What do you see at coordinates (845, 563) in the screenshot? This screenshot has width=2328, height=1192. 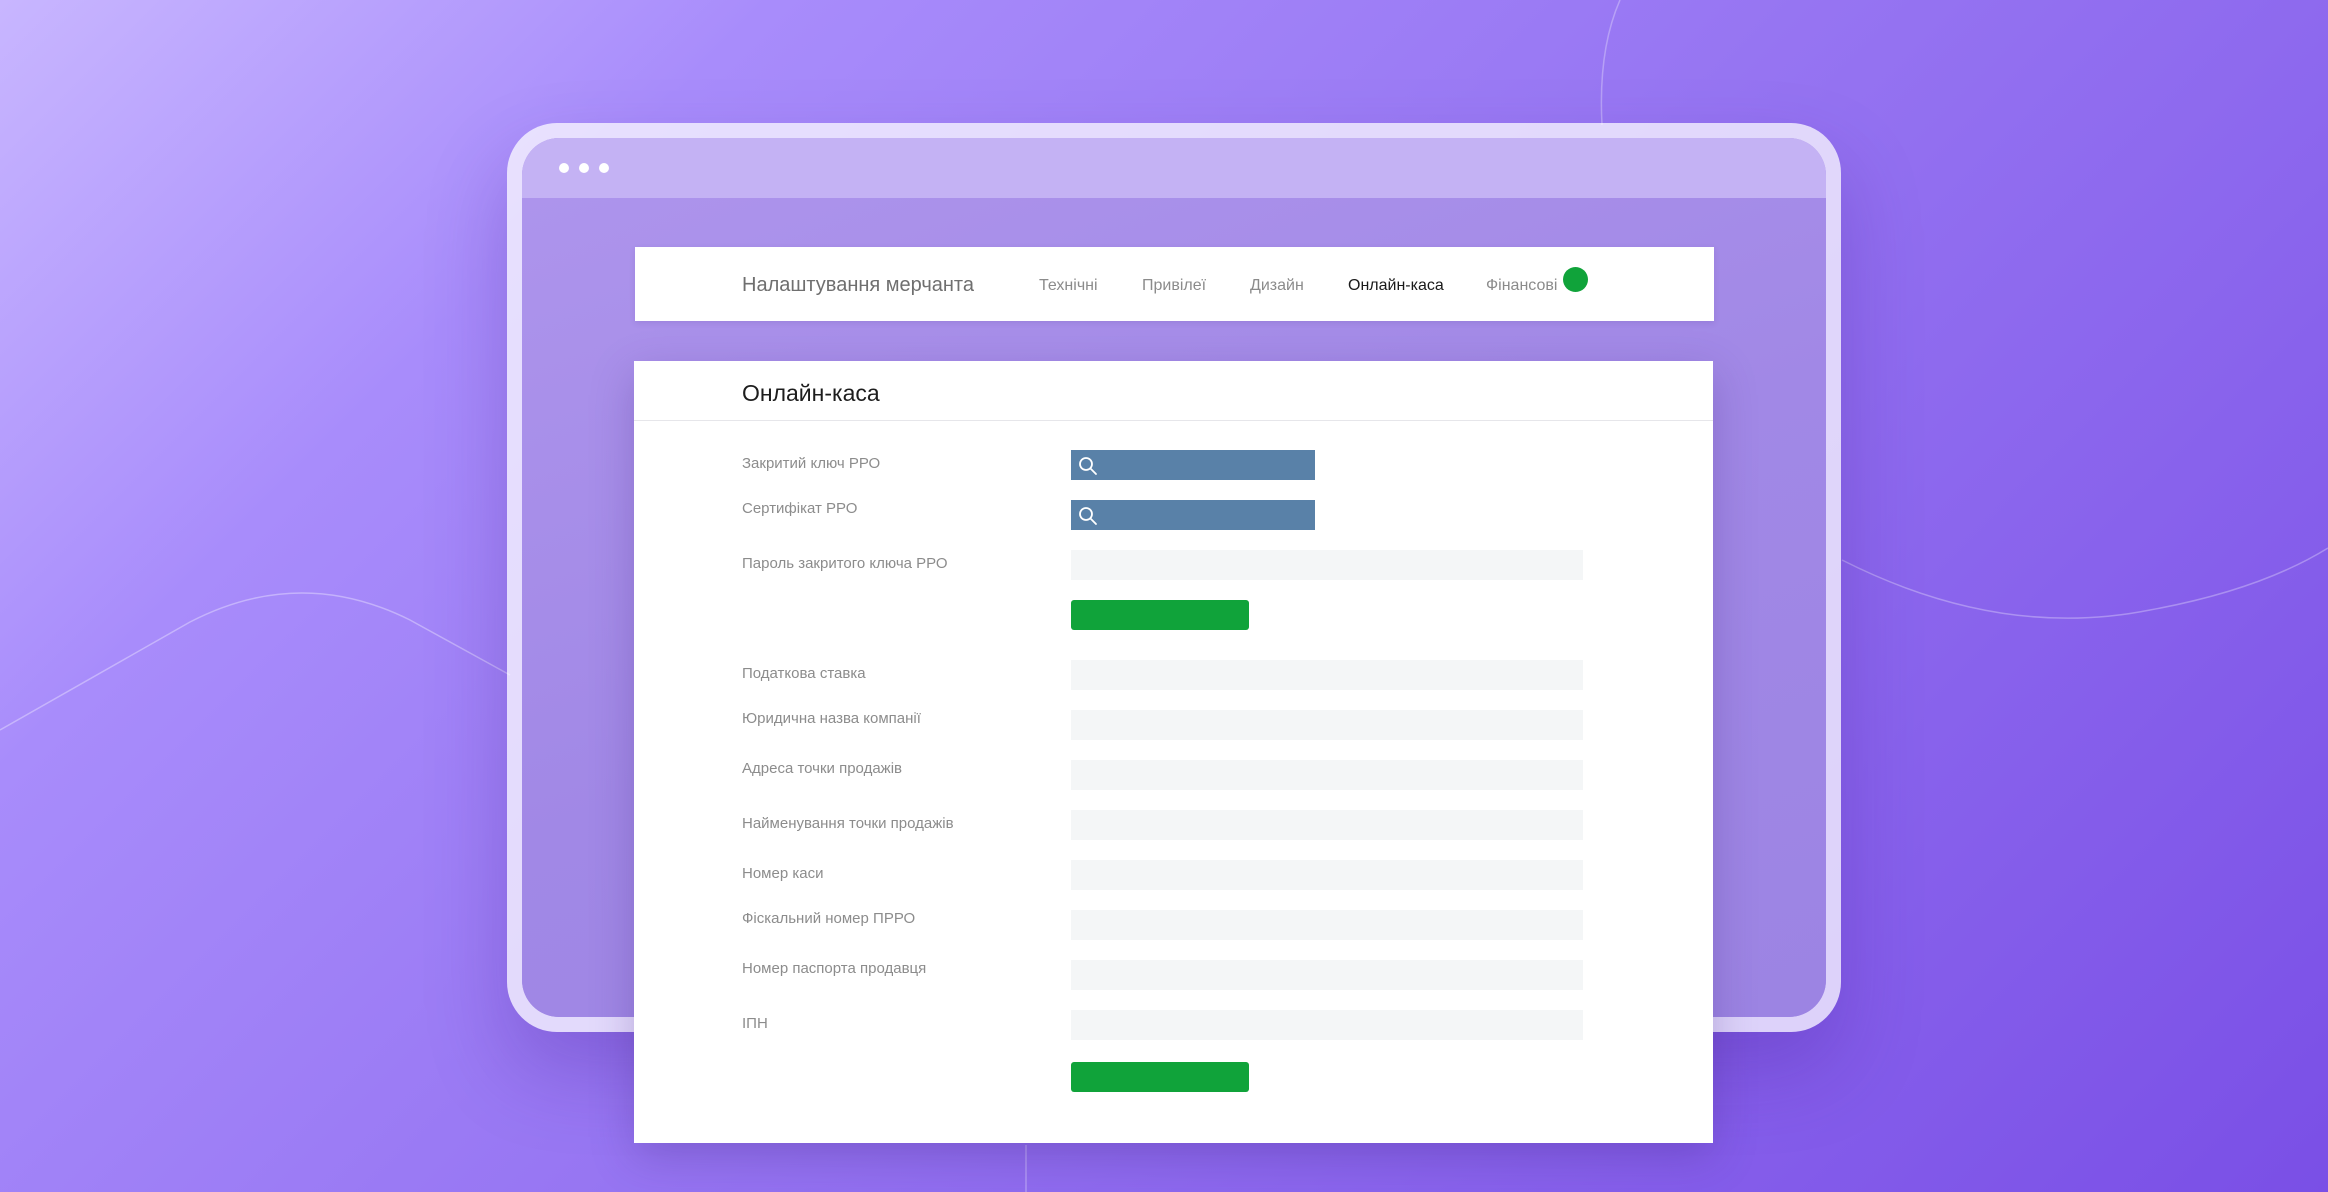 I see `private-key-password-label: Пароль закритого ключа РРО` at bounding box center [845, 563].